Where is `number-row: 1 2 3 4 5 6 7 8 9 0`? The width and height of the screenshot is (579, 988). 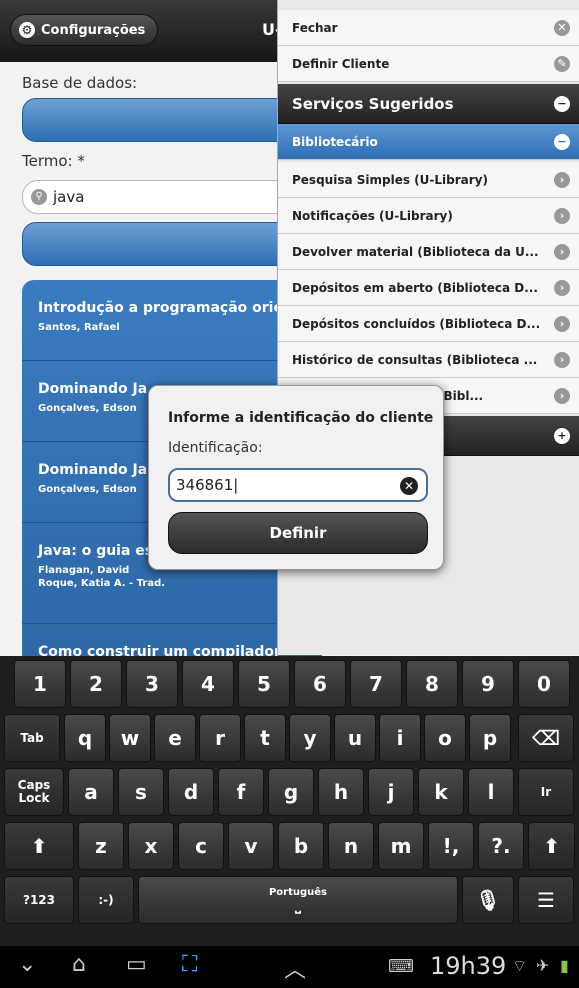
number-row: 1 2 3 4 5 6 7 8 9 0 is located at coordinates (289, 683).